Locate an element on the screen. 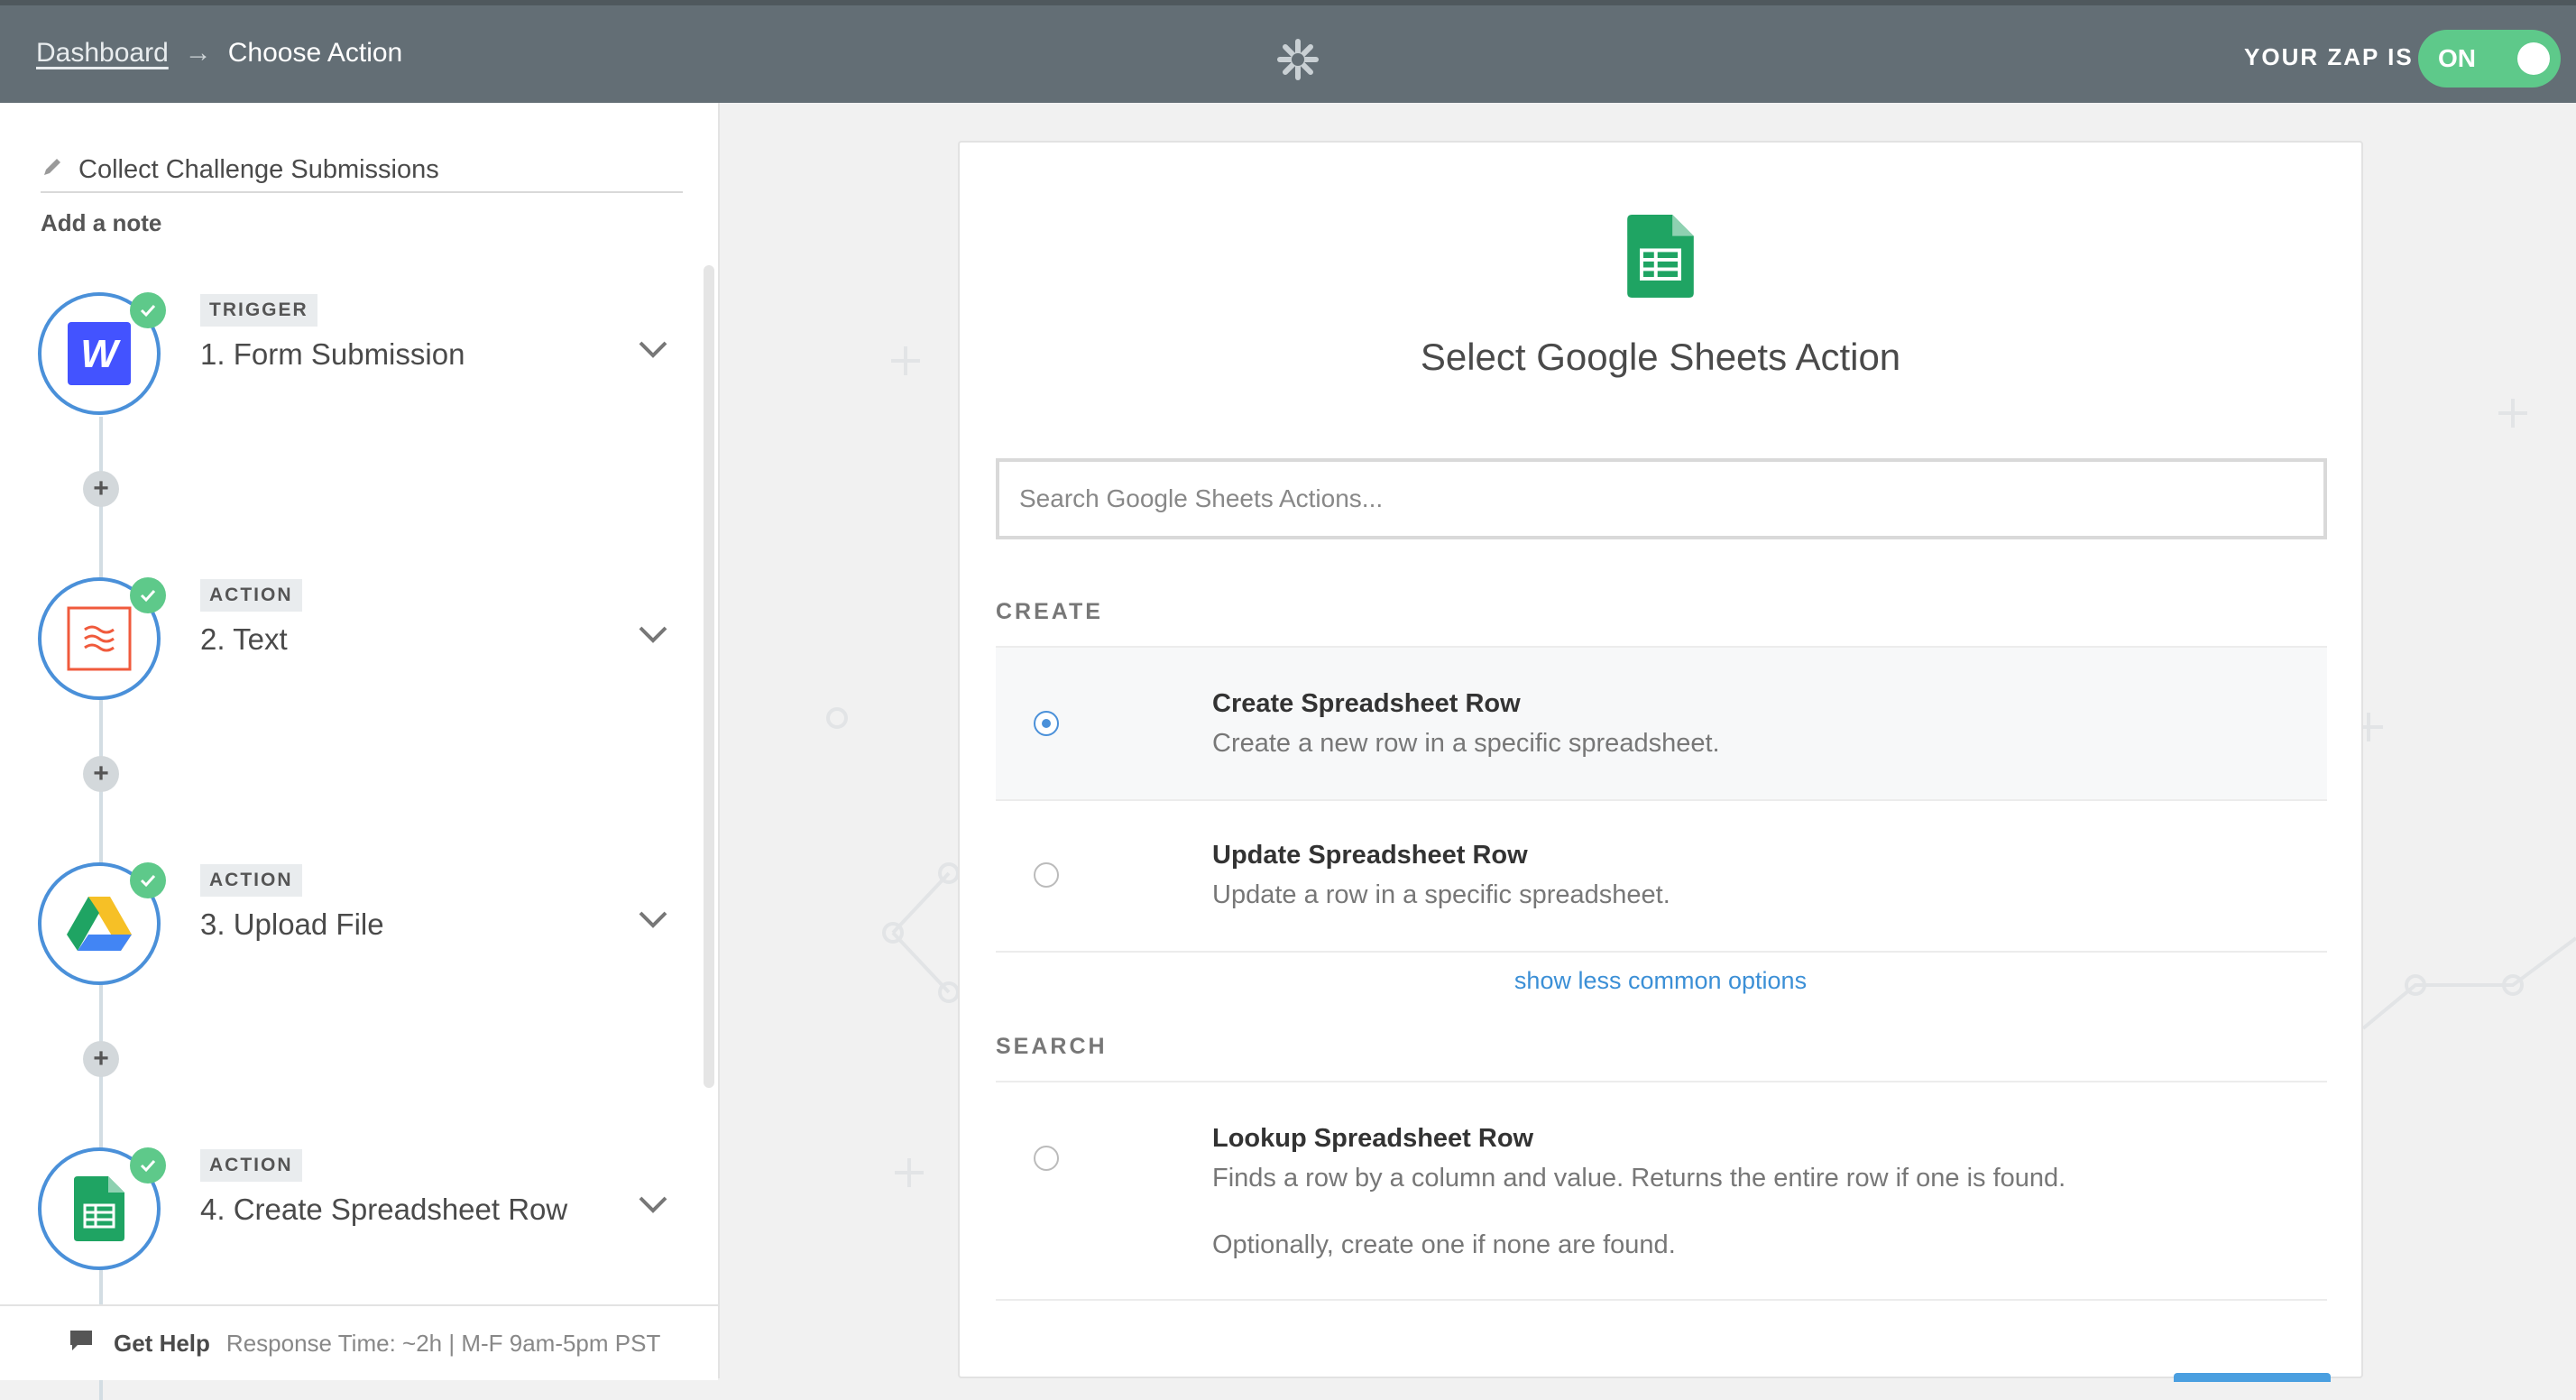 This screenshot has height=1400, width=2576. breadcrumb-dashboard-link: Dashboard is located at coordinates (103, 53).